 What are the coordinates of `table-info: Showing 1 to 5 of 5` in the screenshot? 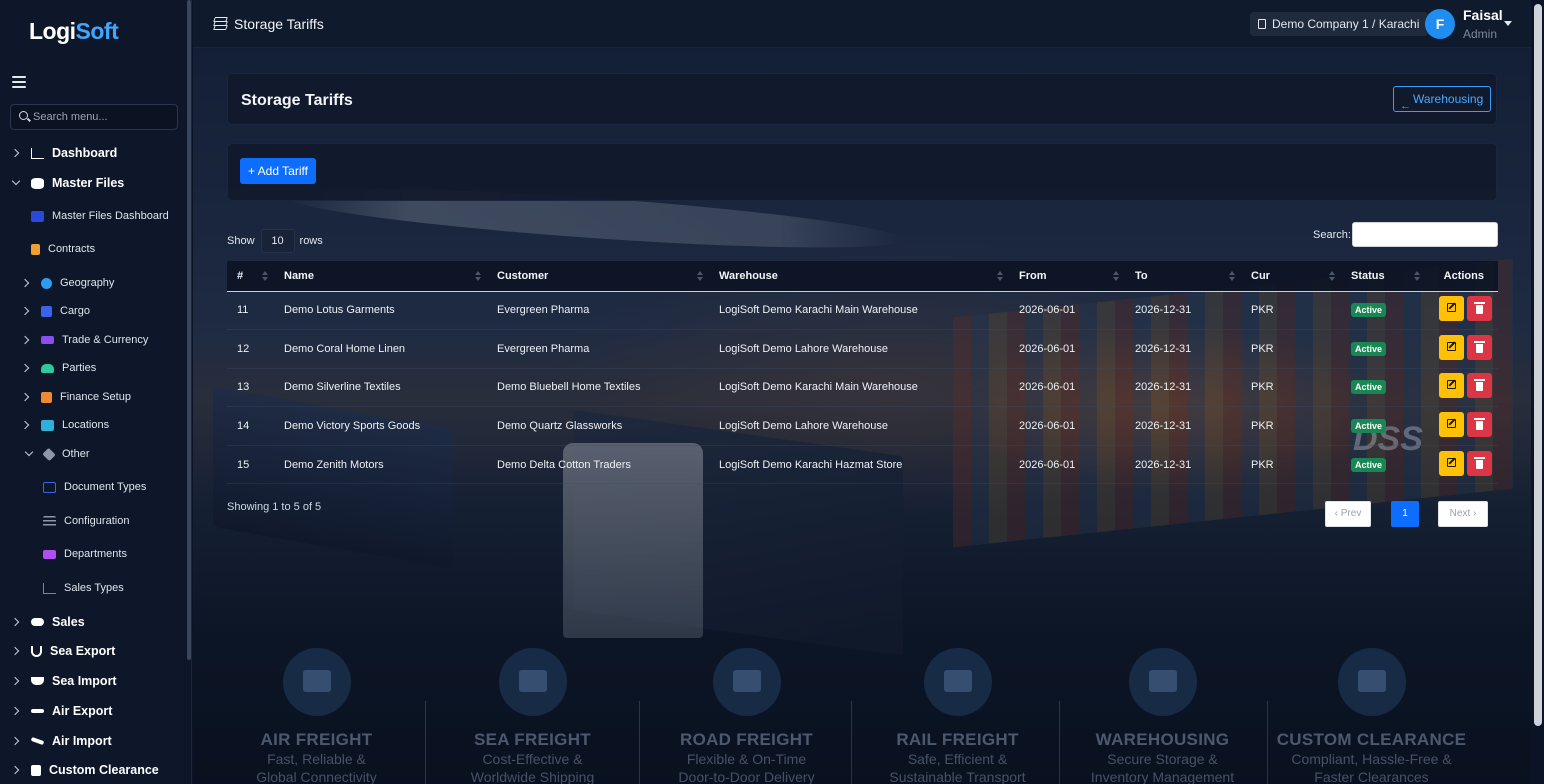 It's located at (274, 507).